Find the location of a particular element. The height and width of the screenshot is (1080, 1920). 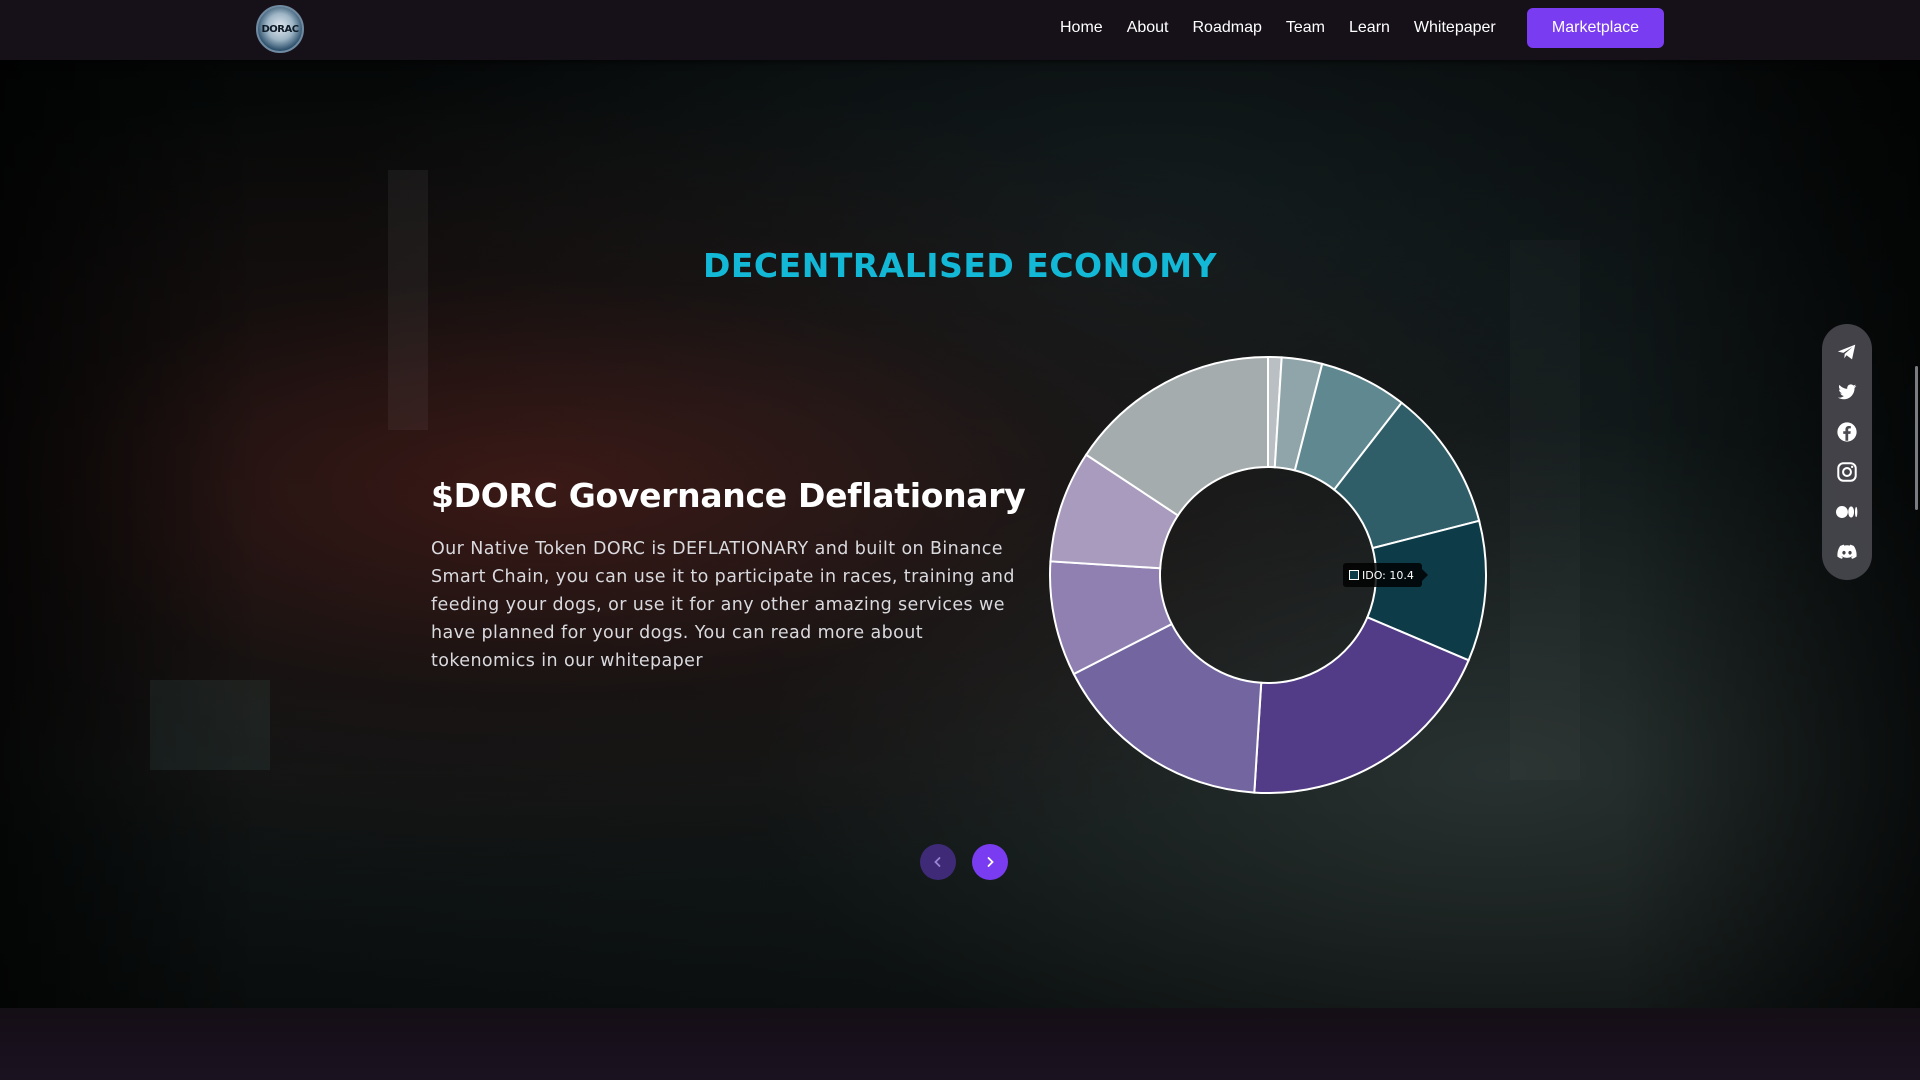

telegram-icon is located at coordinates (1847, 352).